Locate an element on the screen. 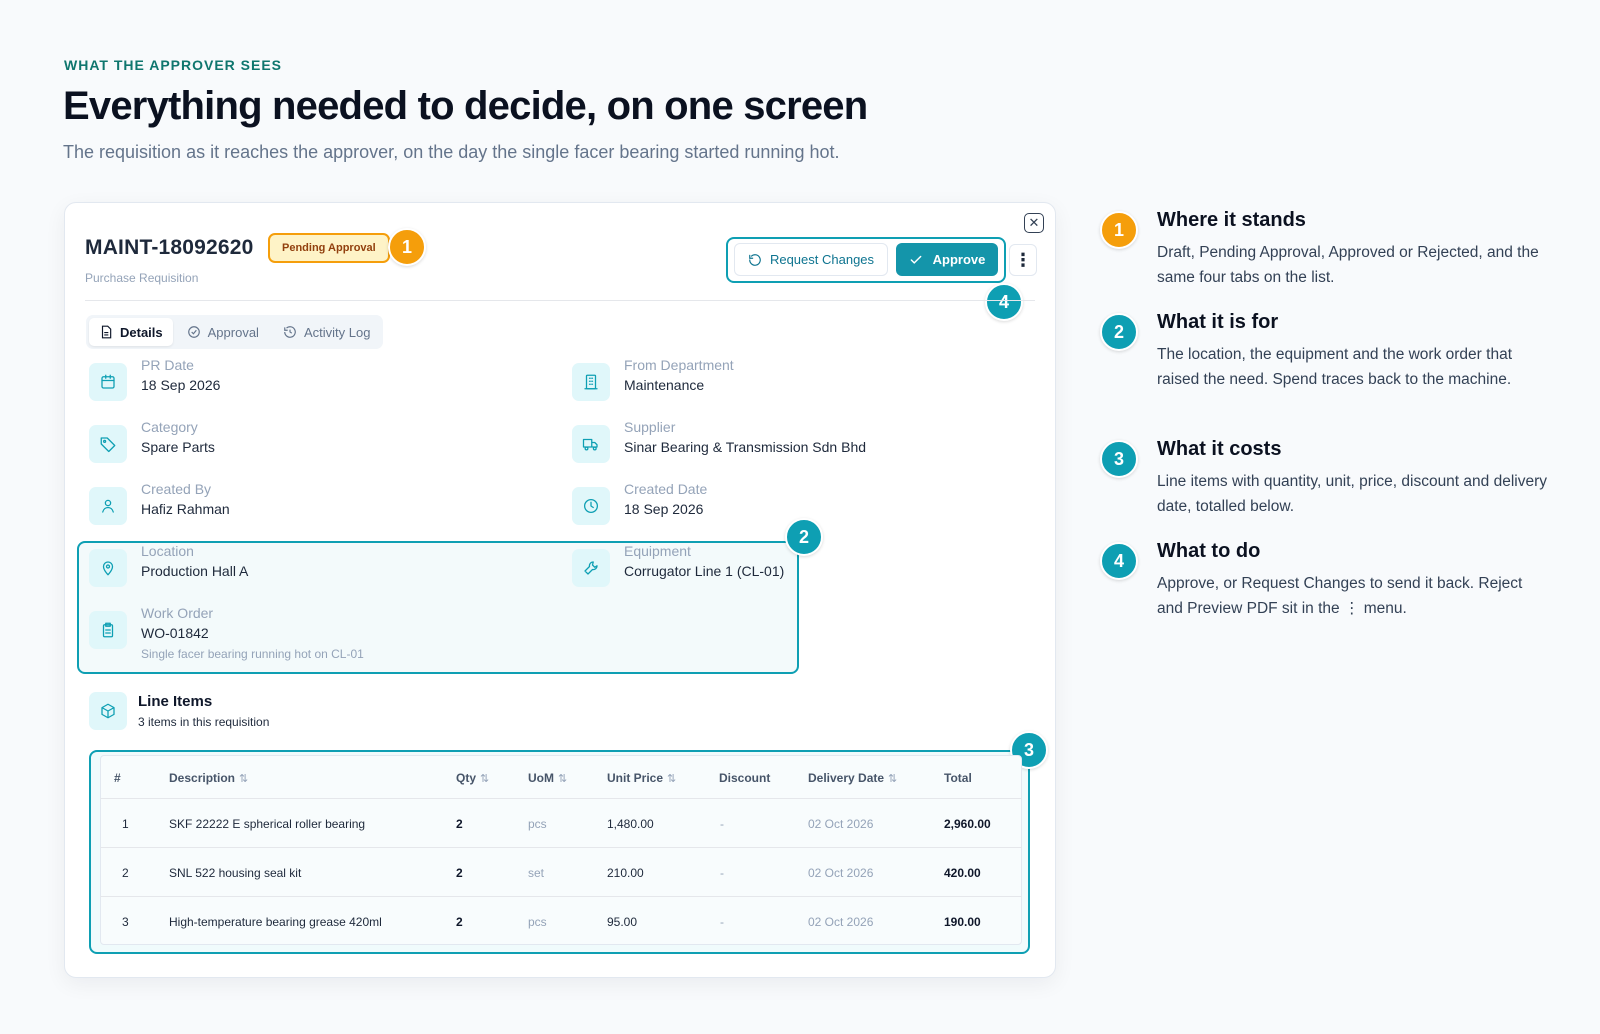 The image size is (1600, 1034). clipboard-icon is located at coordinates (108, 630).